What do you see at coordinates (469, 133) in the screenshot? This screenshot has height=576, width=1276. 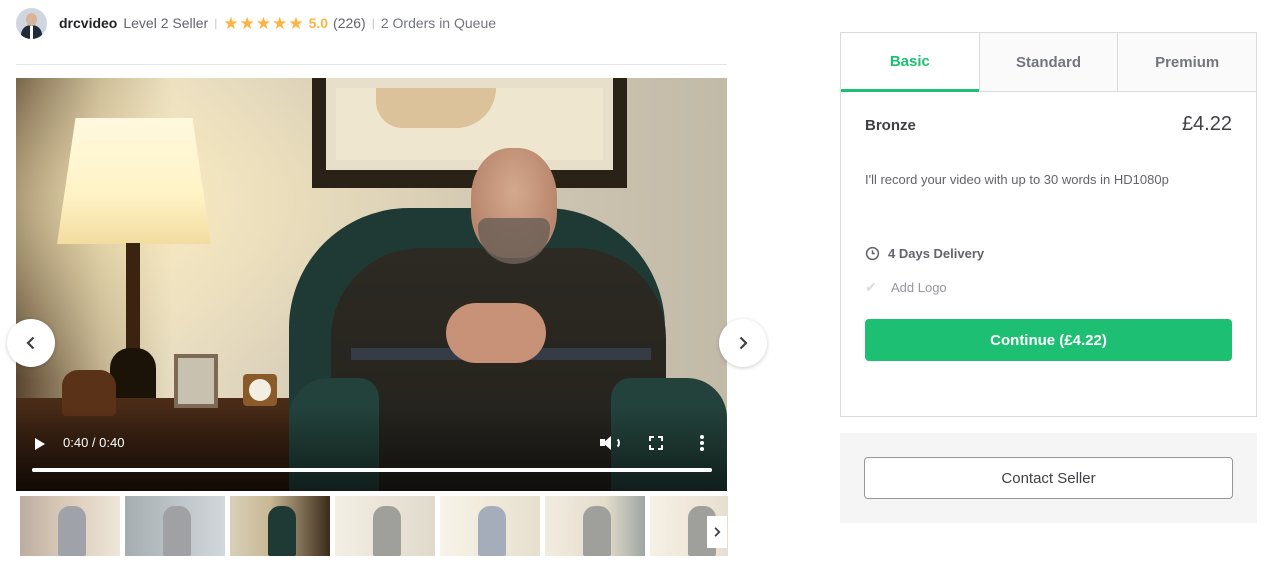 I see `wall-map-picture` at bounding box center [469, 133].